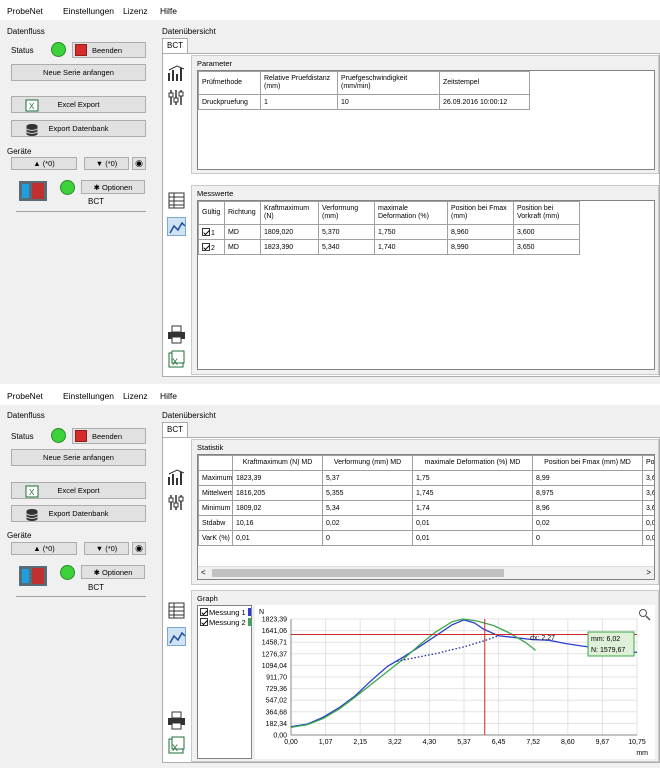 This screenshot has height=768, width=660. What do you see at coordinates (648, 478) in the screenshot?
I see `stat-cell: 3,65` at bounding box center [648, 478].